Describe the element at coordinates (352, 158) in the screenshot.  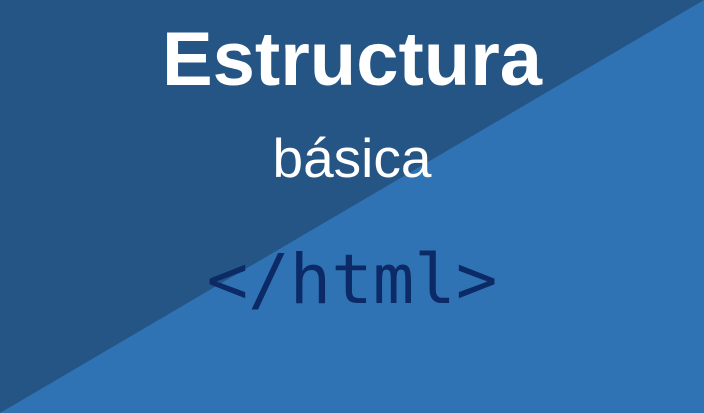
I see `banner-subtitle: básica` at that location.